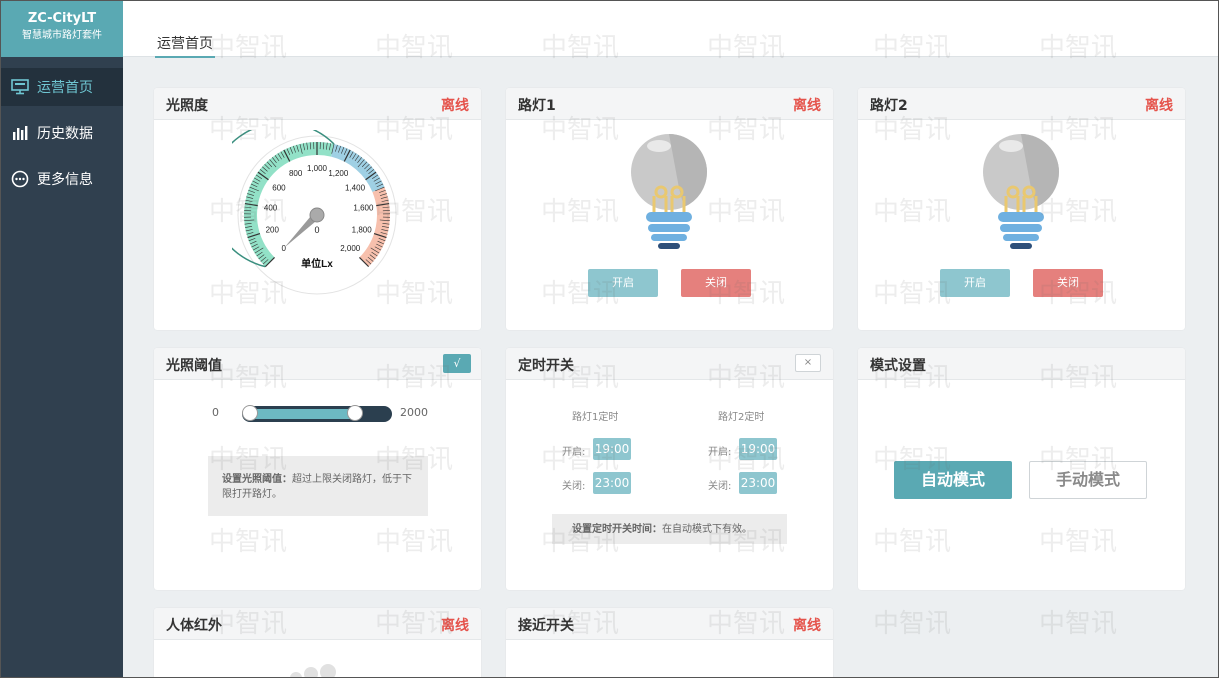 This screenshot has height=678, width=1219. I want to click on slider-min-label: 0, so click(215, 412).